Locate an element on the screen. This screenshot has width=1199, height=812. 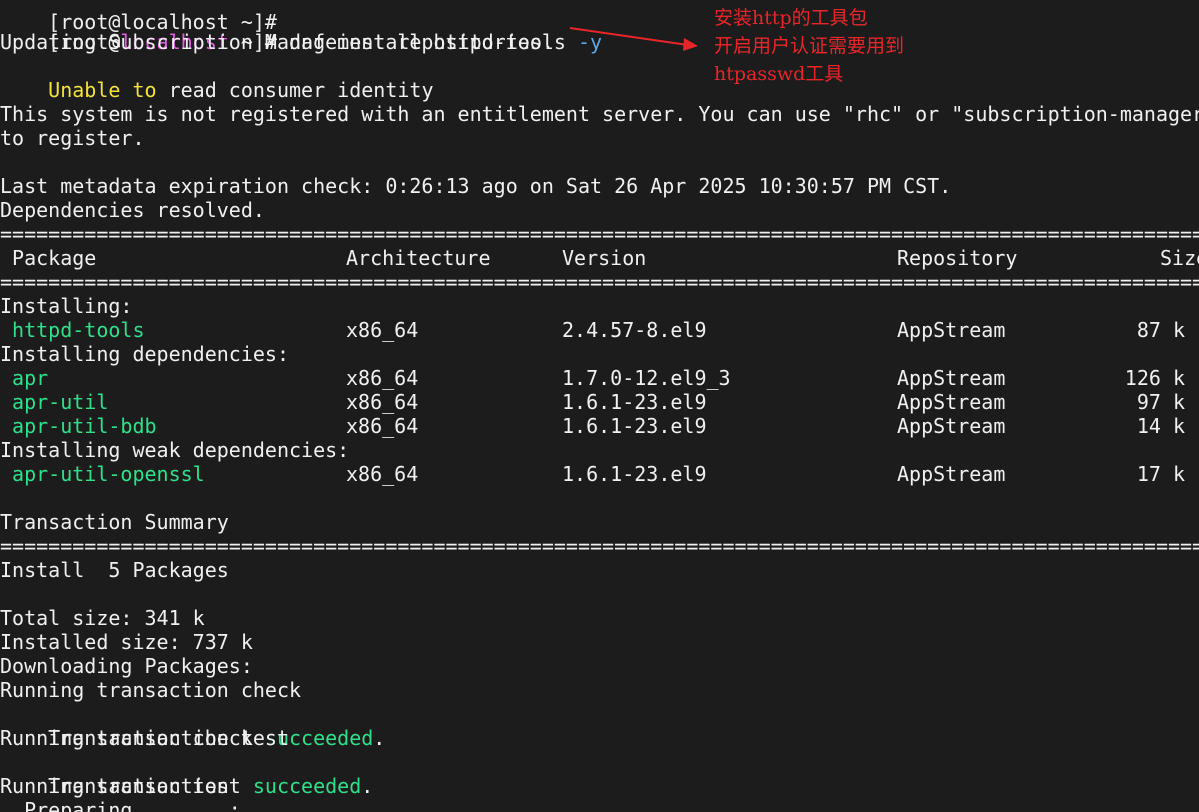
annotation-line-3: htpasswd工具 is located at coordinates (779, 74).